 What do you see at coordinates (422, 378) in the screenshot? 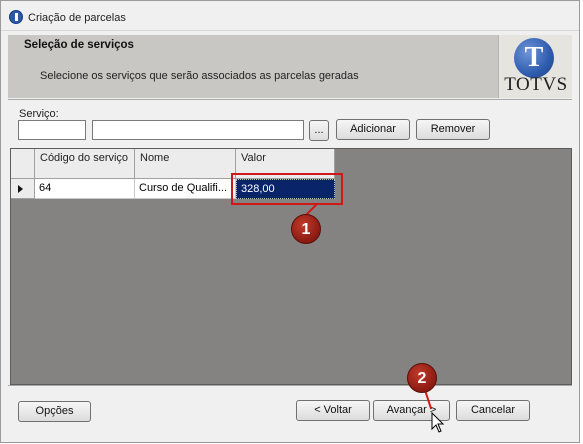
I see `annotation-marker-2: 2` at bounding box center [422, 378].